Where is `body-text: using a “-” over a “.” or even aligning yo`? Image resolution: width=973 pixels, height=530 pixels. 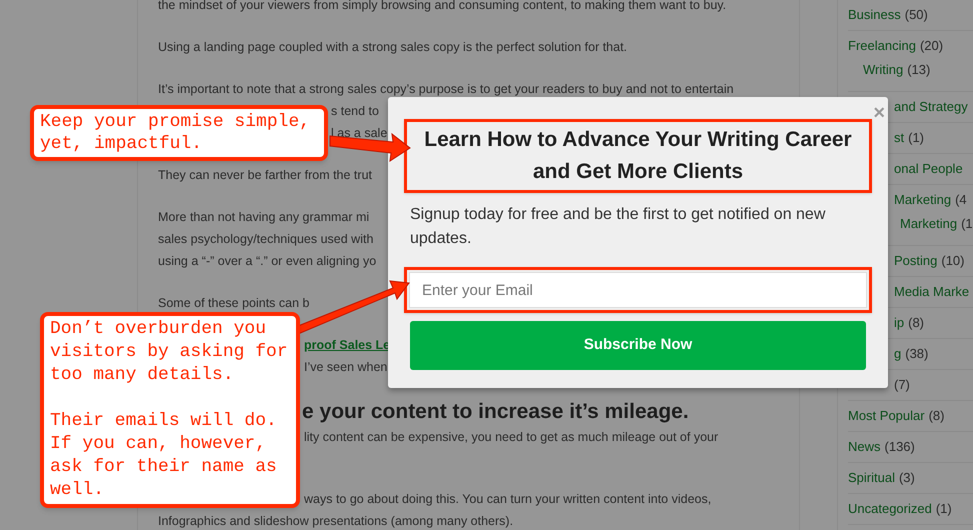
body-text: using a “-” over a “.” or even aligning yo is located at coordinates (267, 261).